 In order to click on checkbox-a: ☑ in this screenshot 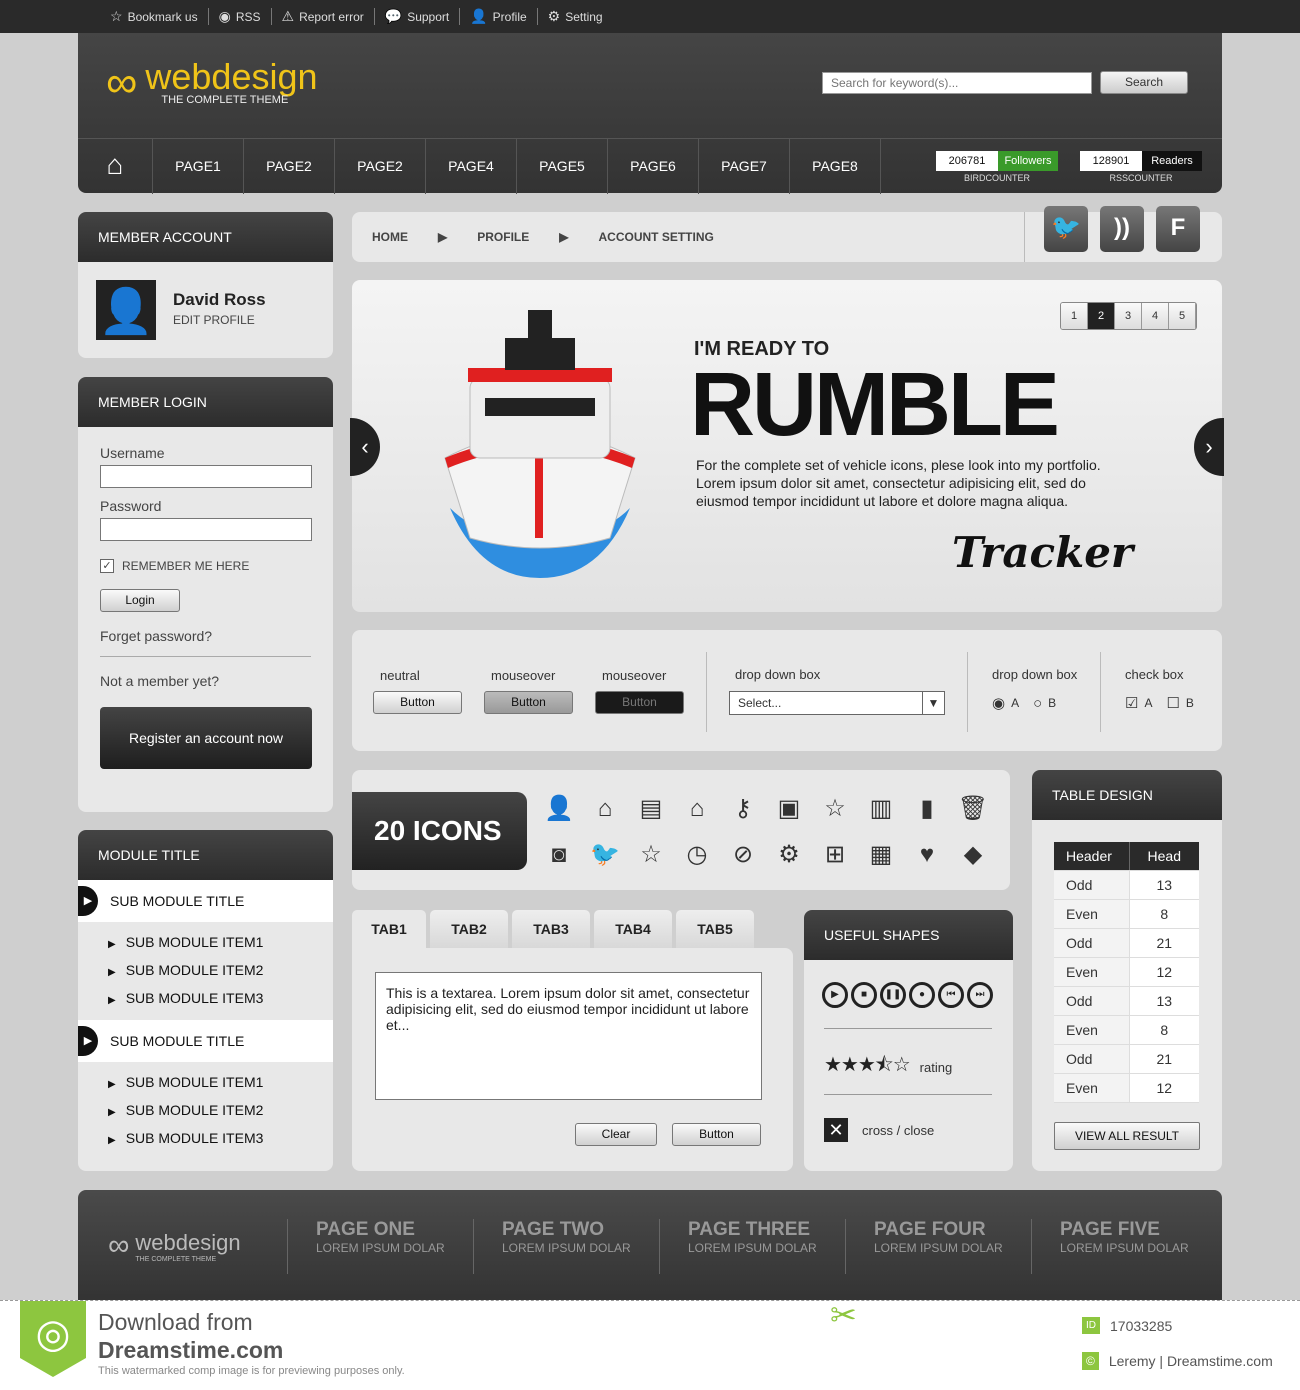, I will do `click(1131, 703)`.